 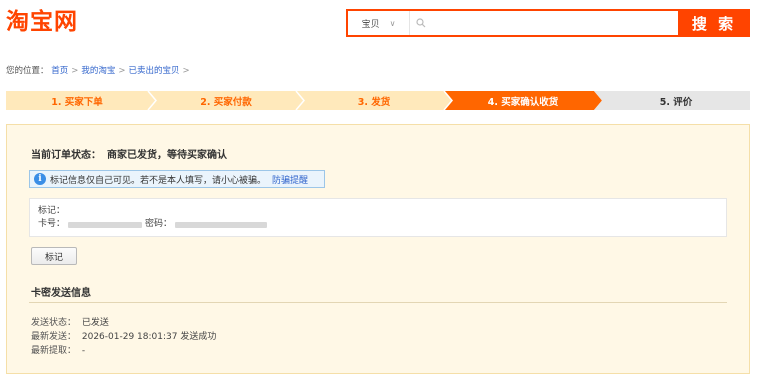 I want to click on search-field, so click(x=544, y=23).